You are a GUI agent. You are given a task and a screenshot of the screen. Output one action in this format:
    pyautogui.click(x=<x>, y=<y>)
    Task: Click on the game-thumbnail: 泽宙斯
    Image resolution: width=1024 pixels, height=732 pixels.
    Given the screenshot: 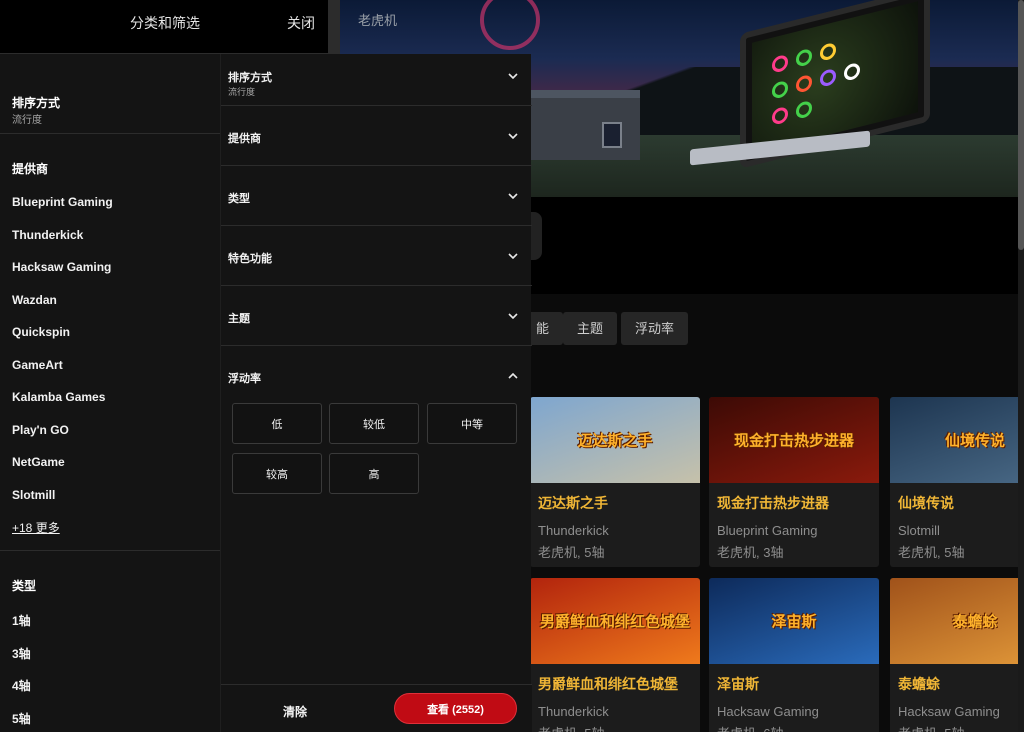 What is the action you would take?
    pyautogui.click(x=794, y=621)
    